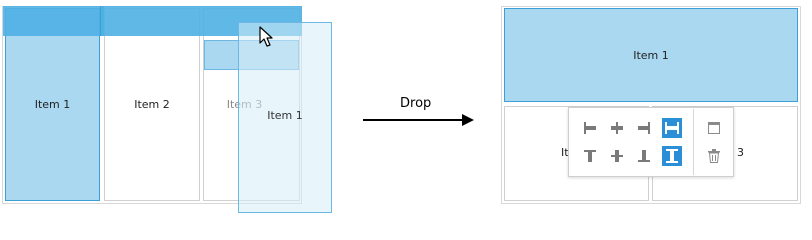 The height and width of the screenshot is (240, 812). I want to click on toolbar-separator, so click(693, 142).